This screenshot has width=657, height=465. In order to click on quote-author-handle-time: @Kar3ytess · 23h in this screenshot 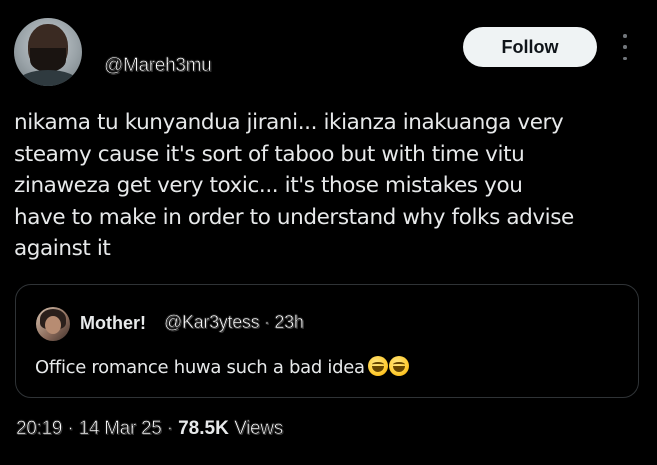, I will do `click(234, 322)`.